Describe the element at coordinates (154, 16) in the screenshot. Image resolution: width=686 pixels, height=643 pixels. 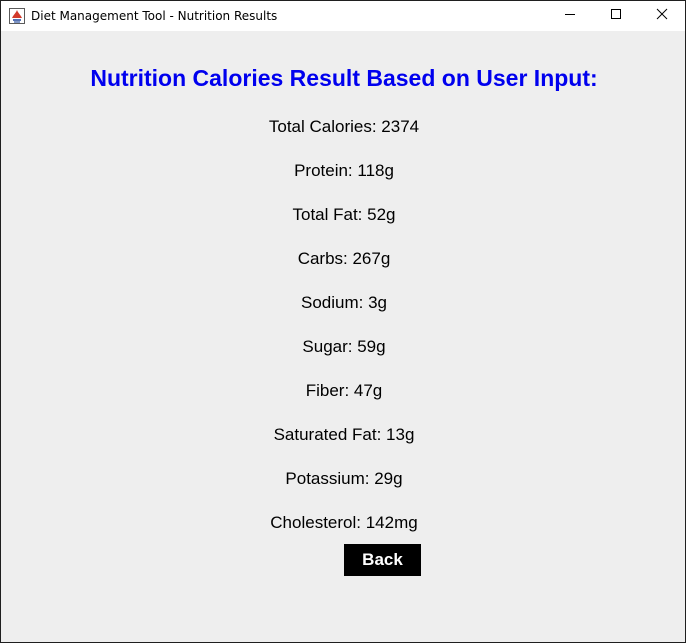
I see `window-title: Diet Management Tool - Nutrition Results` at that location.